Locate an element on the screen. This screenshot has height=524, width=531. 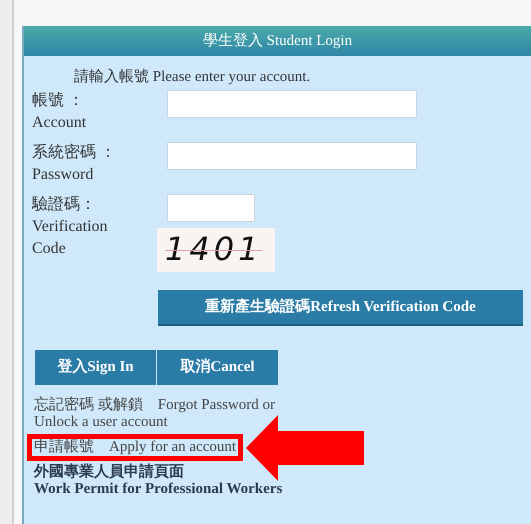
field-label: Verification Code is located at coordinates (70, 238).